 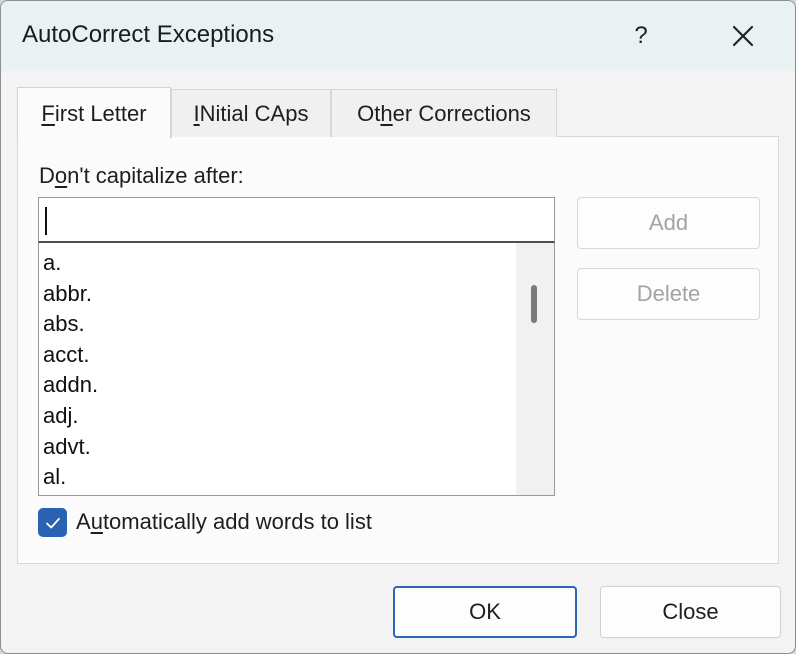 I want to click on checkmark-icon, so click(x=52, y=522).